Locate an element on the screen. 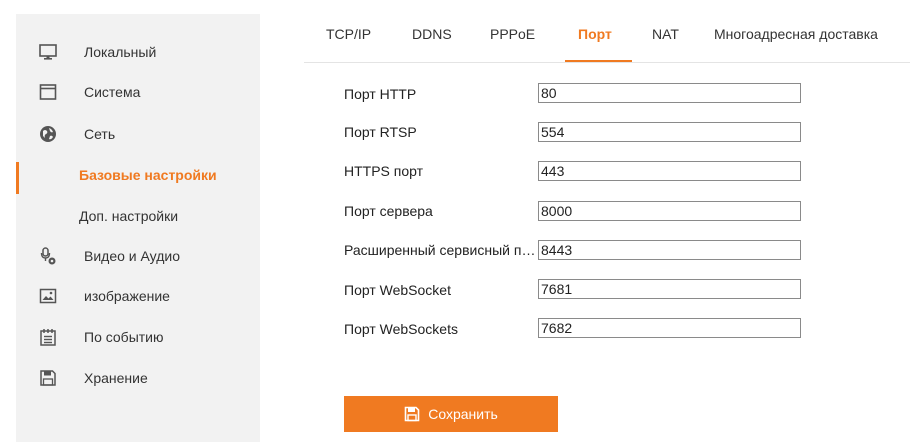  calendar-list-icon is located at coordinates (48, 337).